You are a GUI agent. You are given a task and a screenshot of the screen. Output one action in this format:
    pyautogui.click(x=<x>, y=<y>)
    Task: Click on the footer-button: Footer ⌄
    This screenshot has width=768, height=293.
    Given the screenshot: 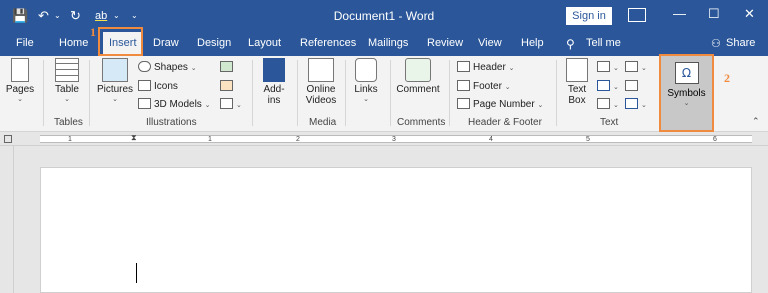 What is the action you would take?
    pyautogui.click(x=484, y=86)
    